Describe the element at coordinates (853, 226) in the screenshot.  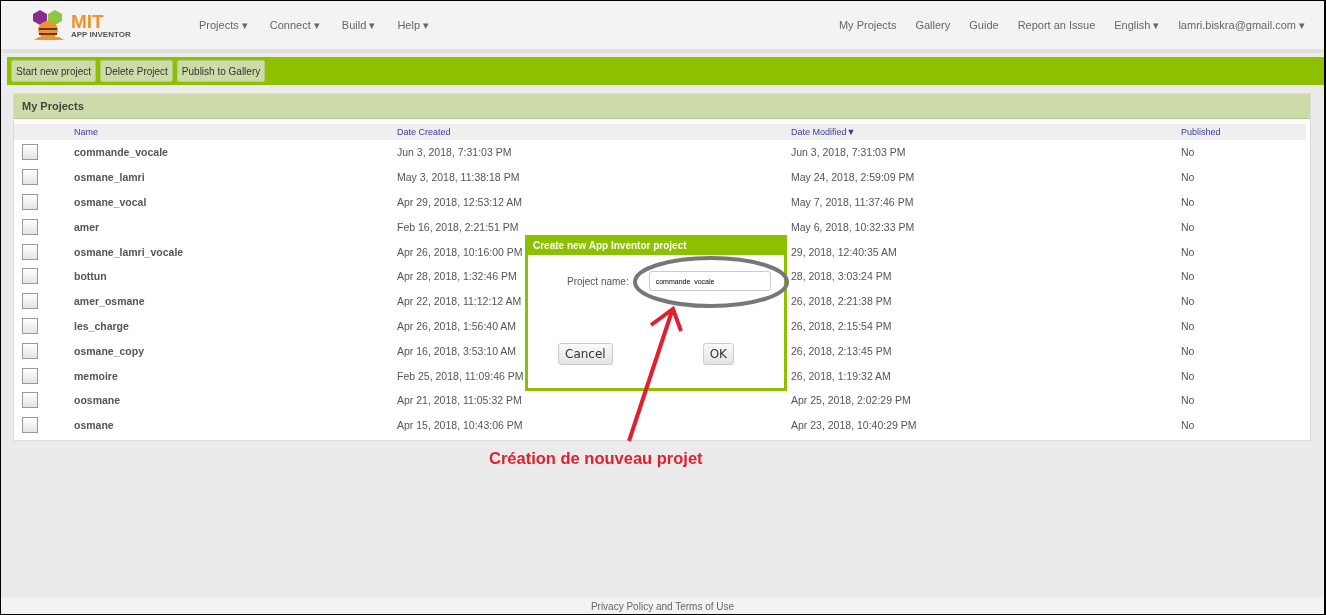
I see `table-cell: May 6, 2018, 10:32:33 PM` at that location.